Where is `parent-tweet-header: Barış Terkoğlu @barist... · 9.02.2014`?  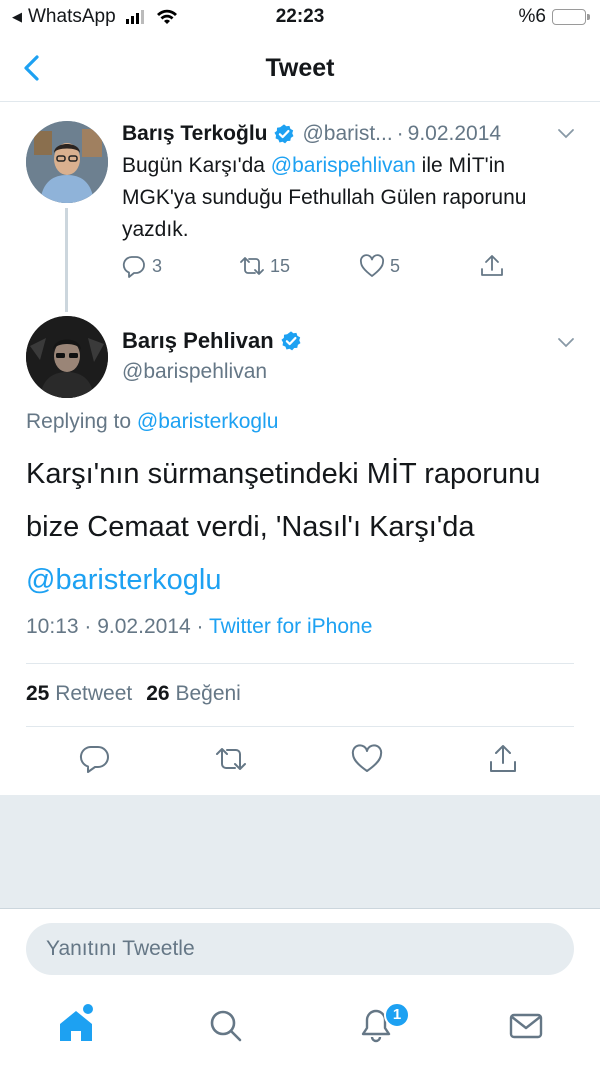
parent-tweet-header: Barış Terkoğlu @barist... · 9.02.2014 is located at coordinates (352, 134).